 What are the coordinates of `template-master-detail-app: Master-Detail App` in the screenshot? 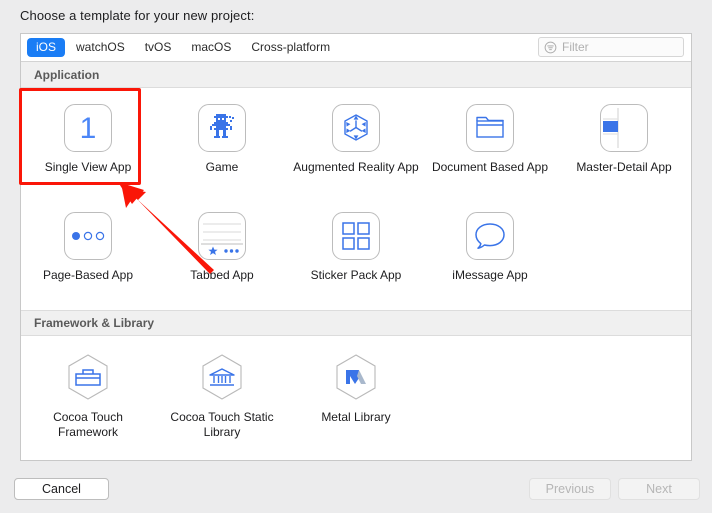 It's located at (624, 148).